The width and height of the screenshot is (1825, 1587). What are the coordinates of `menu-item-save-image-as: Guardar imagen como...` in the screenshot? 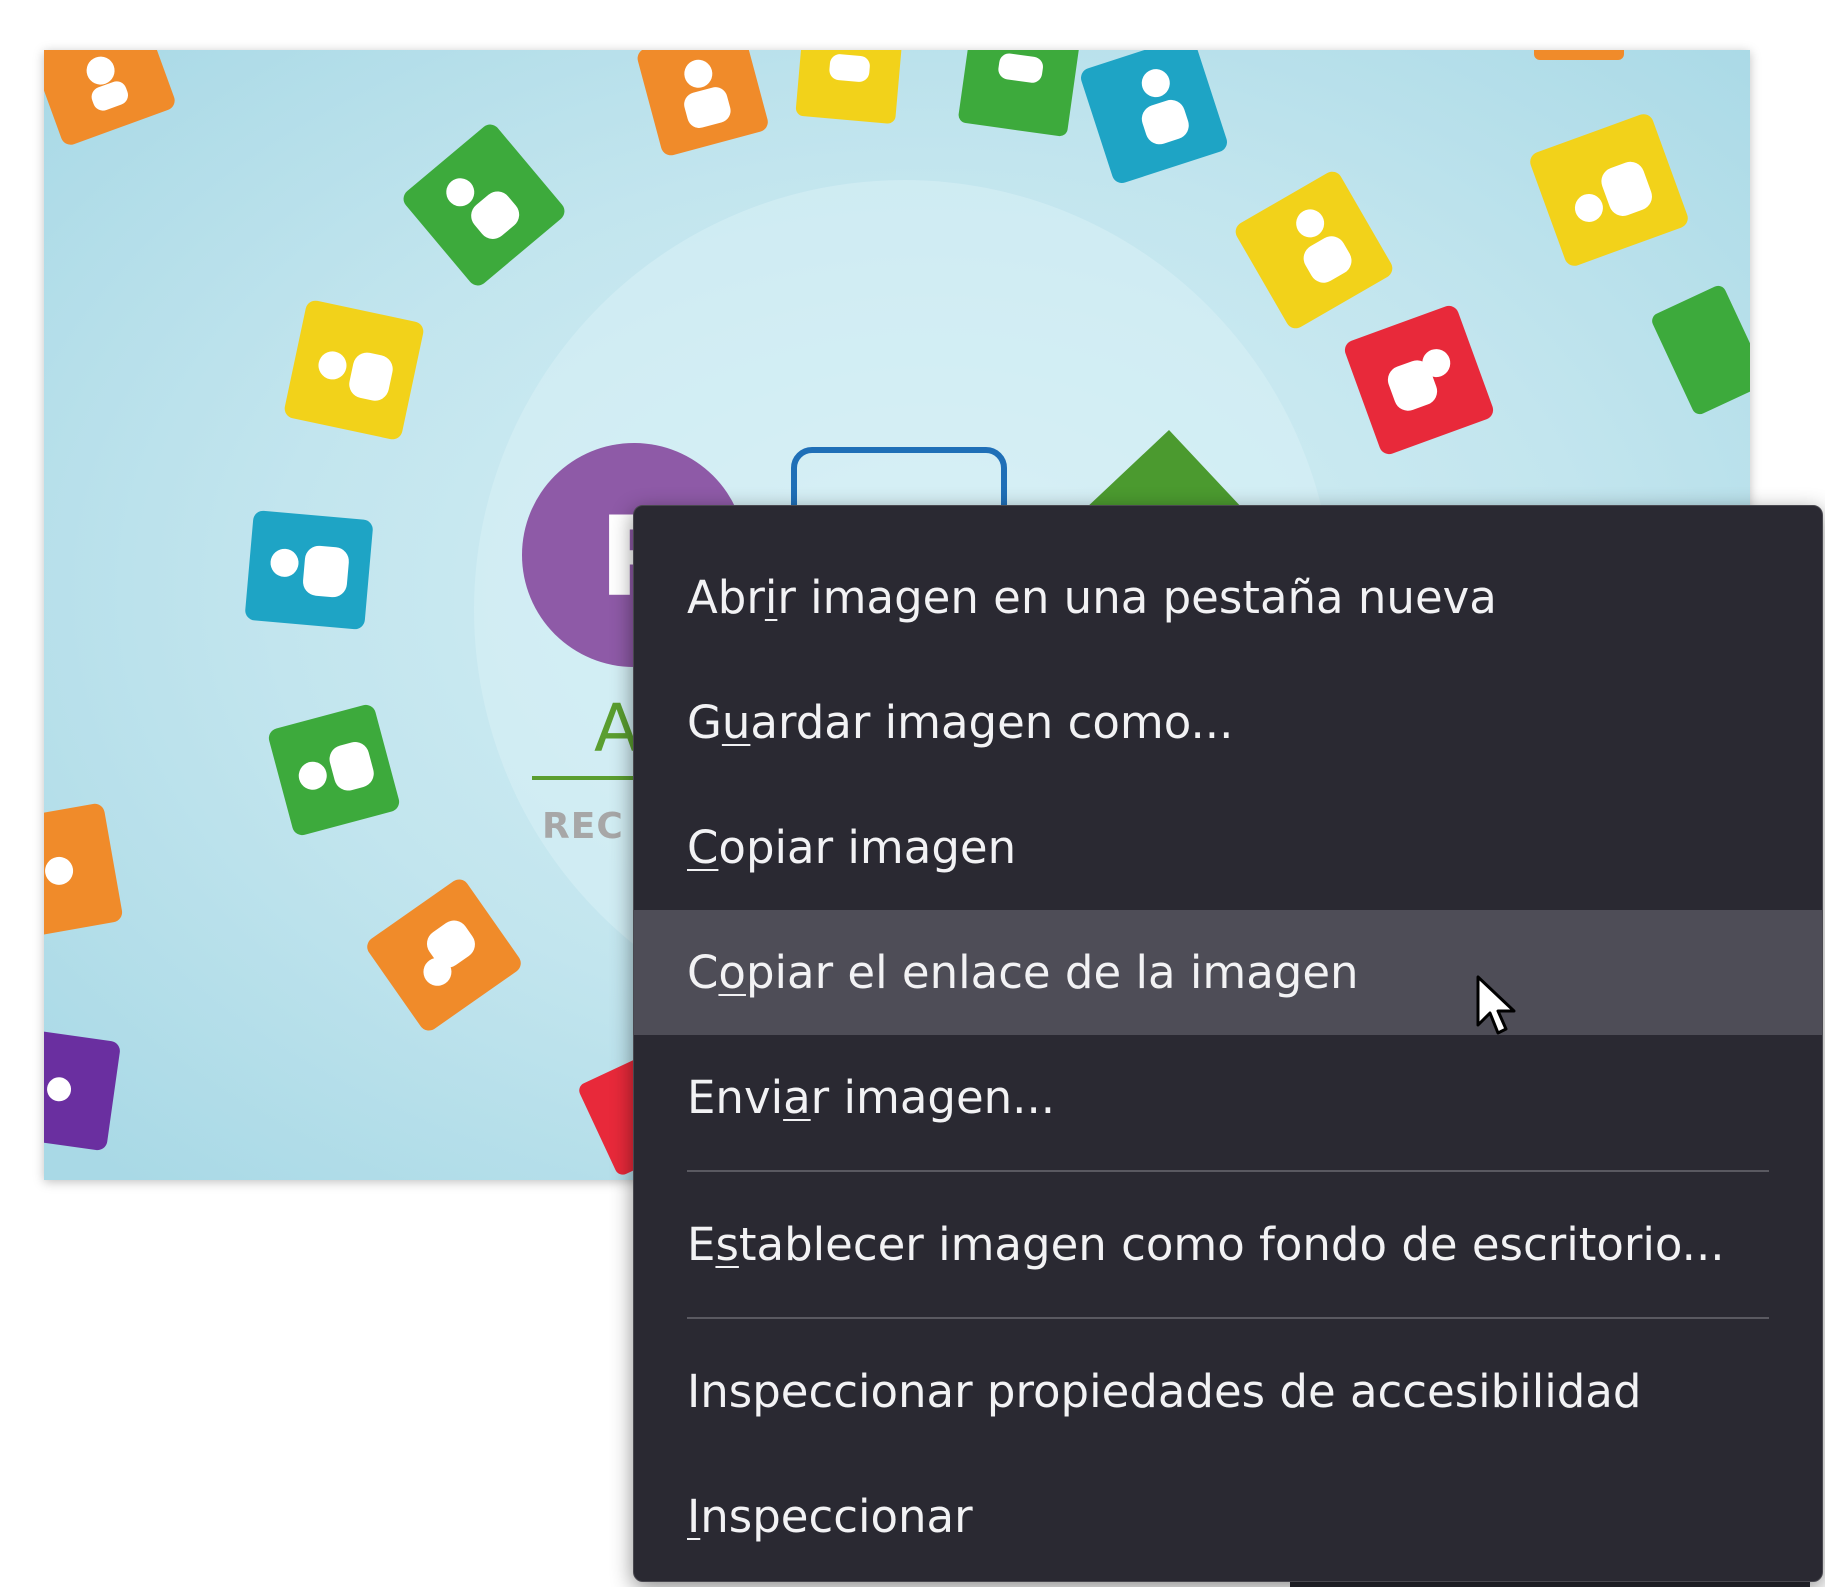 It's located at (1228, 722).